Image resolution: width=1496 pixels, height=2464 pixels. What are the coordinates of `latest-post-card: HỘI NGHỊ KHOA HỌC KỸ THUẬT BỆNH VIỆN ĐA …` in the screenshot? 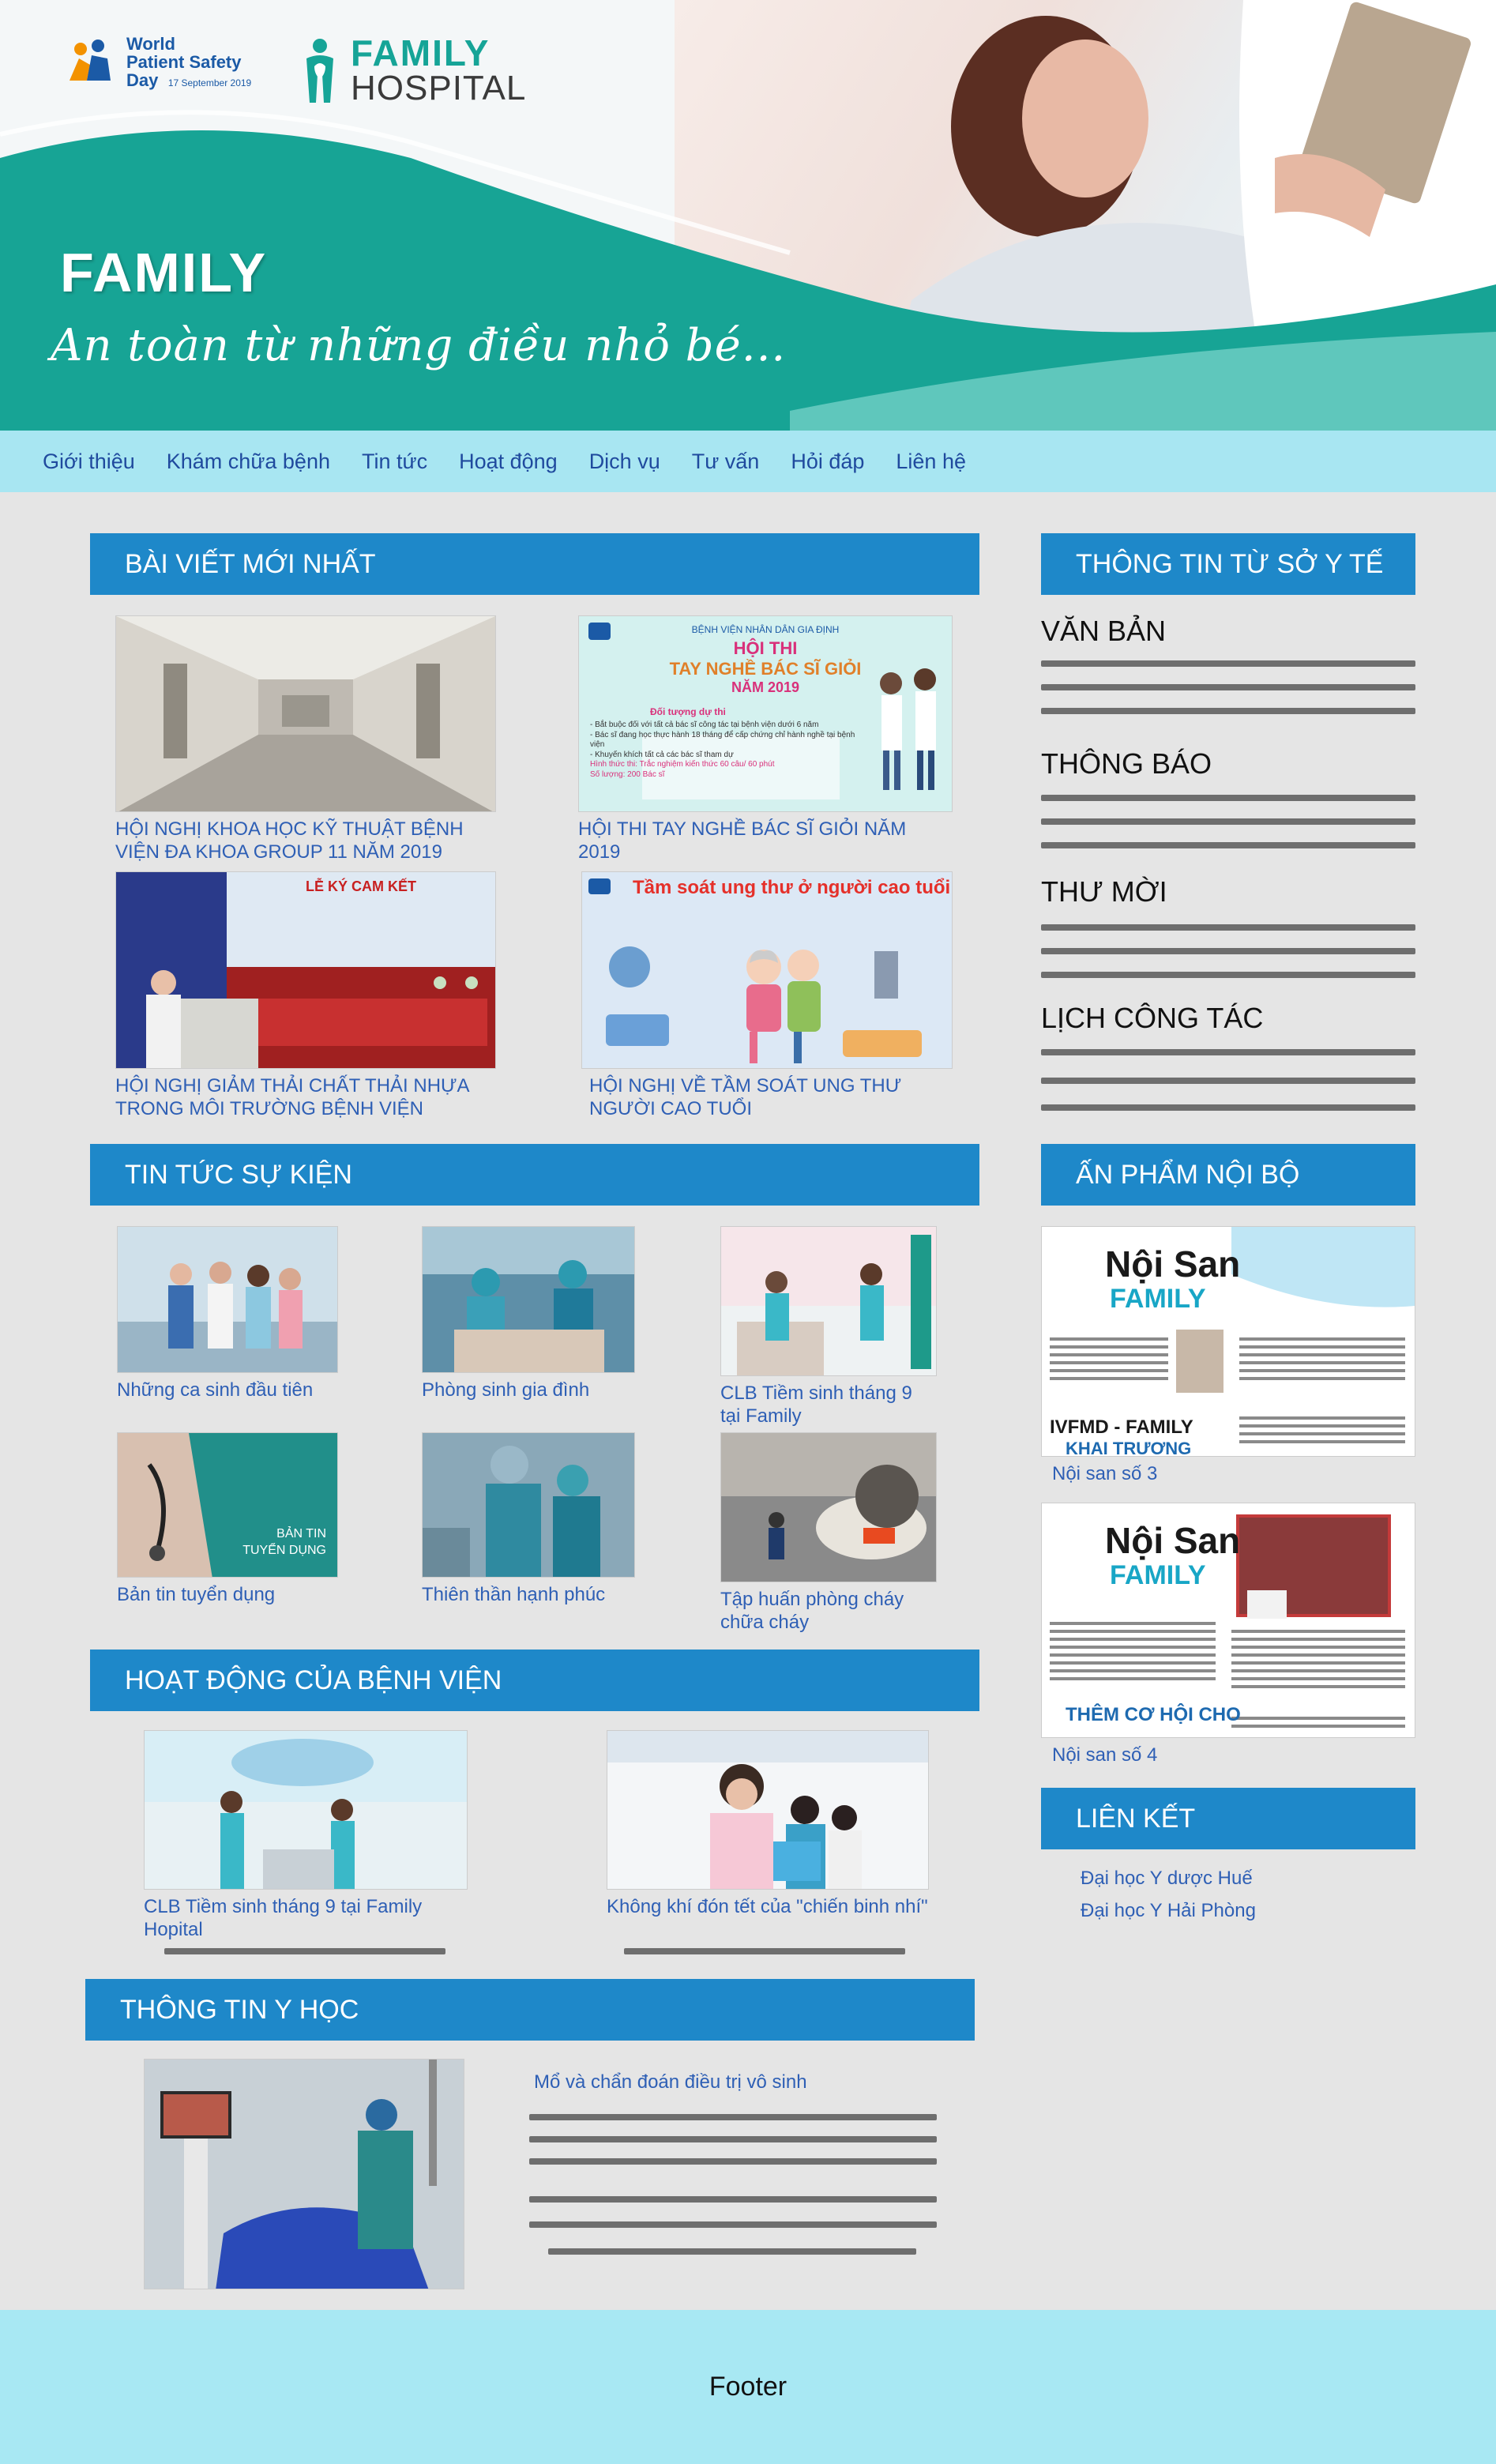 It's located at (306, 739).